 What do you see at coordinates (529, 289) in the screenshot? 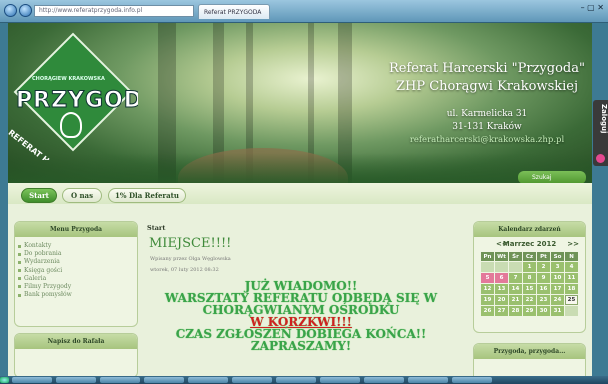
I see `calendar-day: 15` at bounding box center [529, 289].